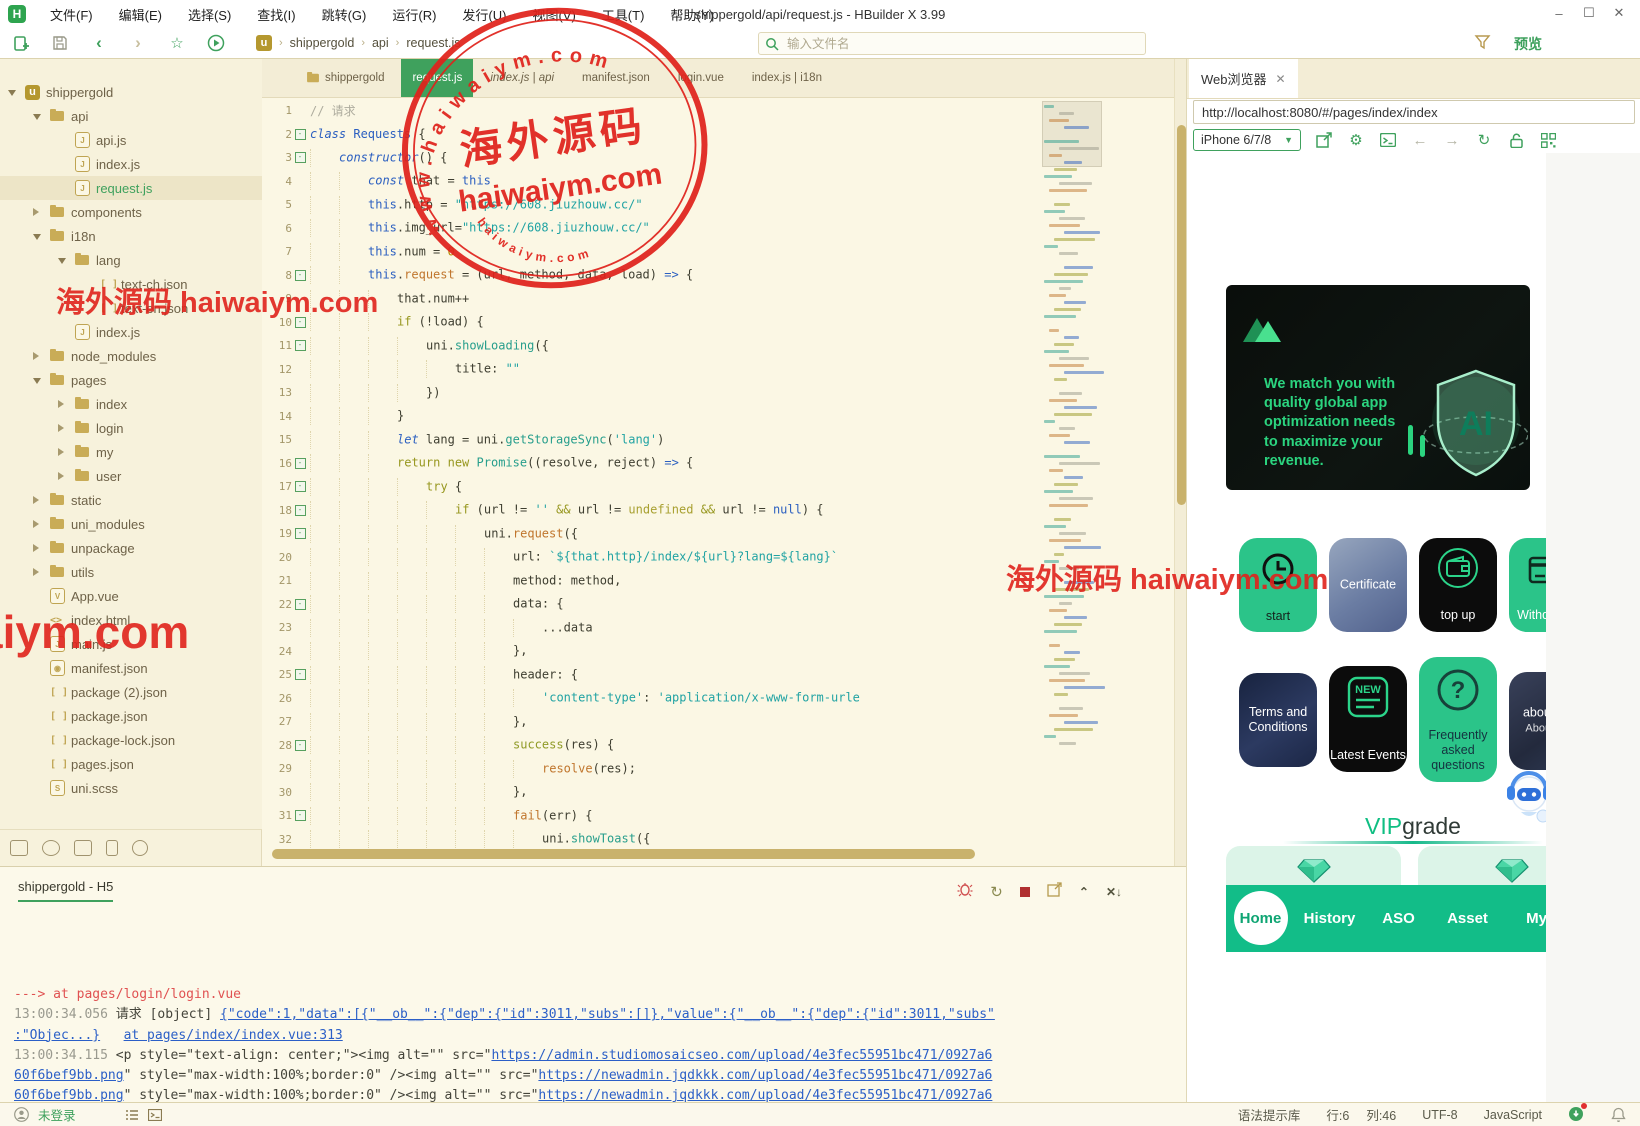 This screenshot has width=1640, height=1126. What do you see at coordinates (623, 854) in the screenshot?
I see `horizontal-scrollbar-thumb` at bounding box center [623, 854].